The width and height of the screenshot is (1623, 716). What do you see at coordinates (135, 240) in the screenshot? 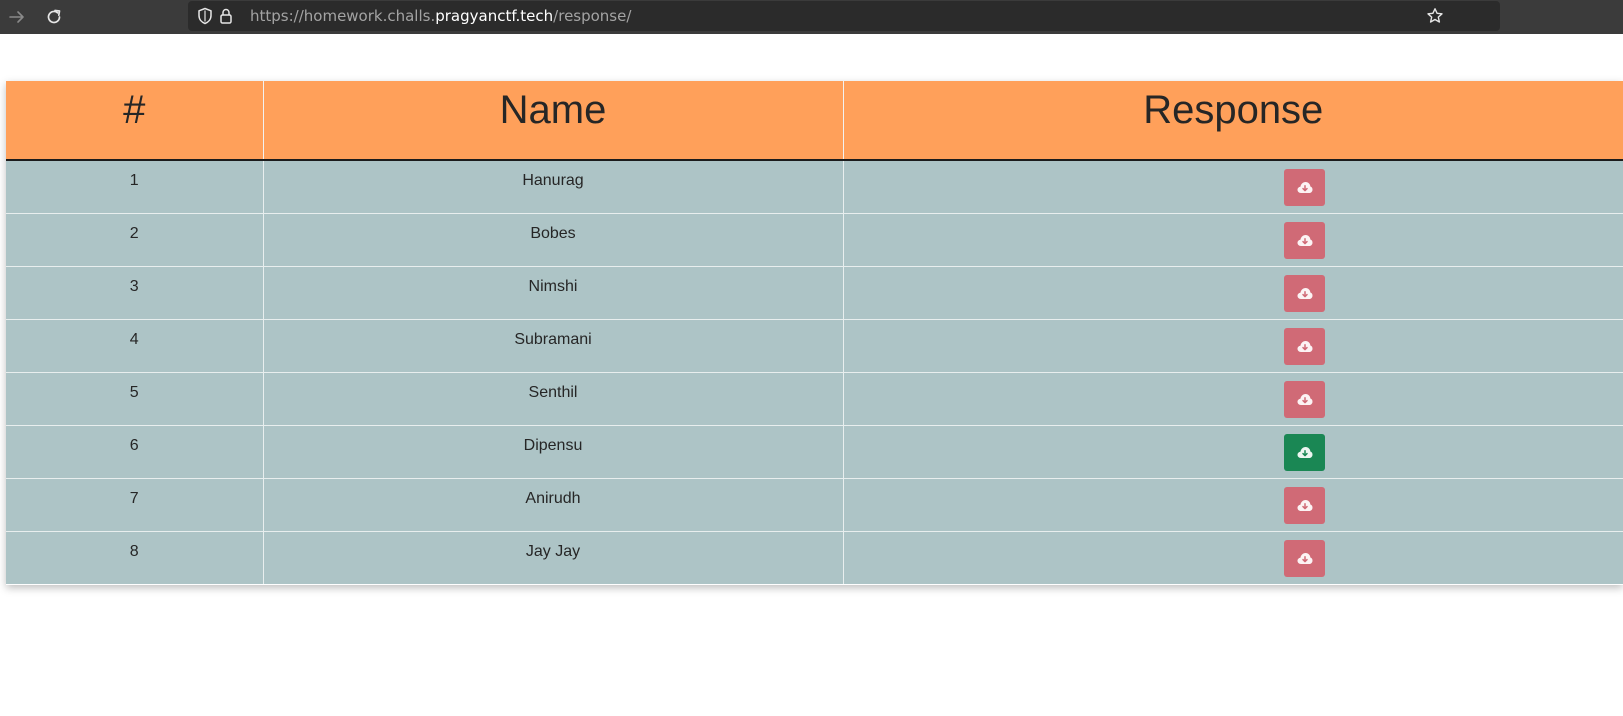
I see `row-number: 2` at bounding box center [135, 240].